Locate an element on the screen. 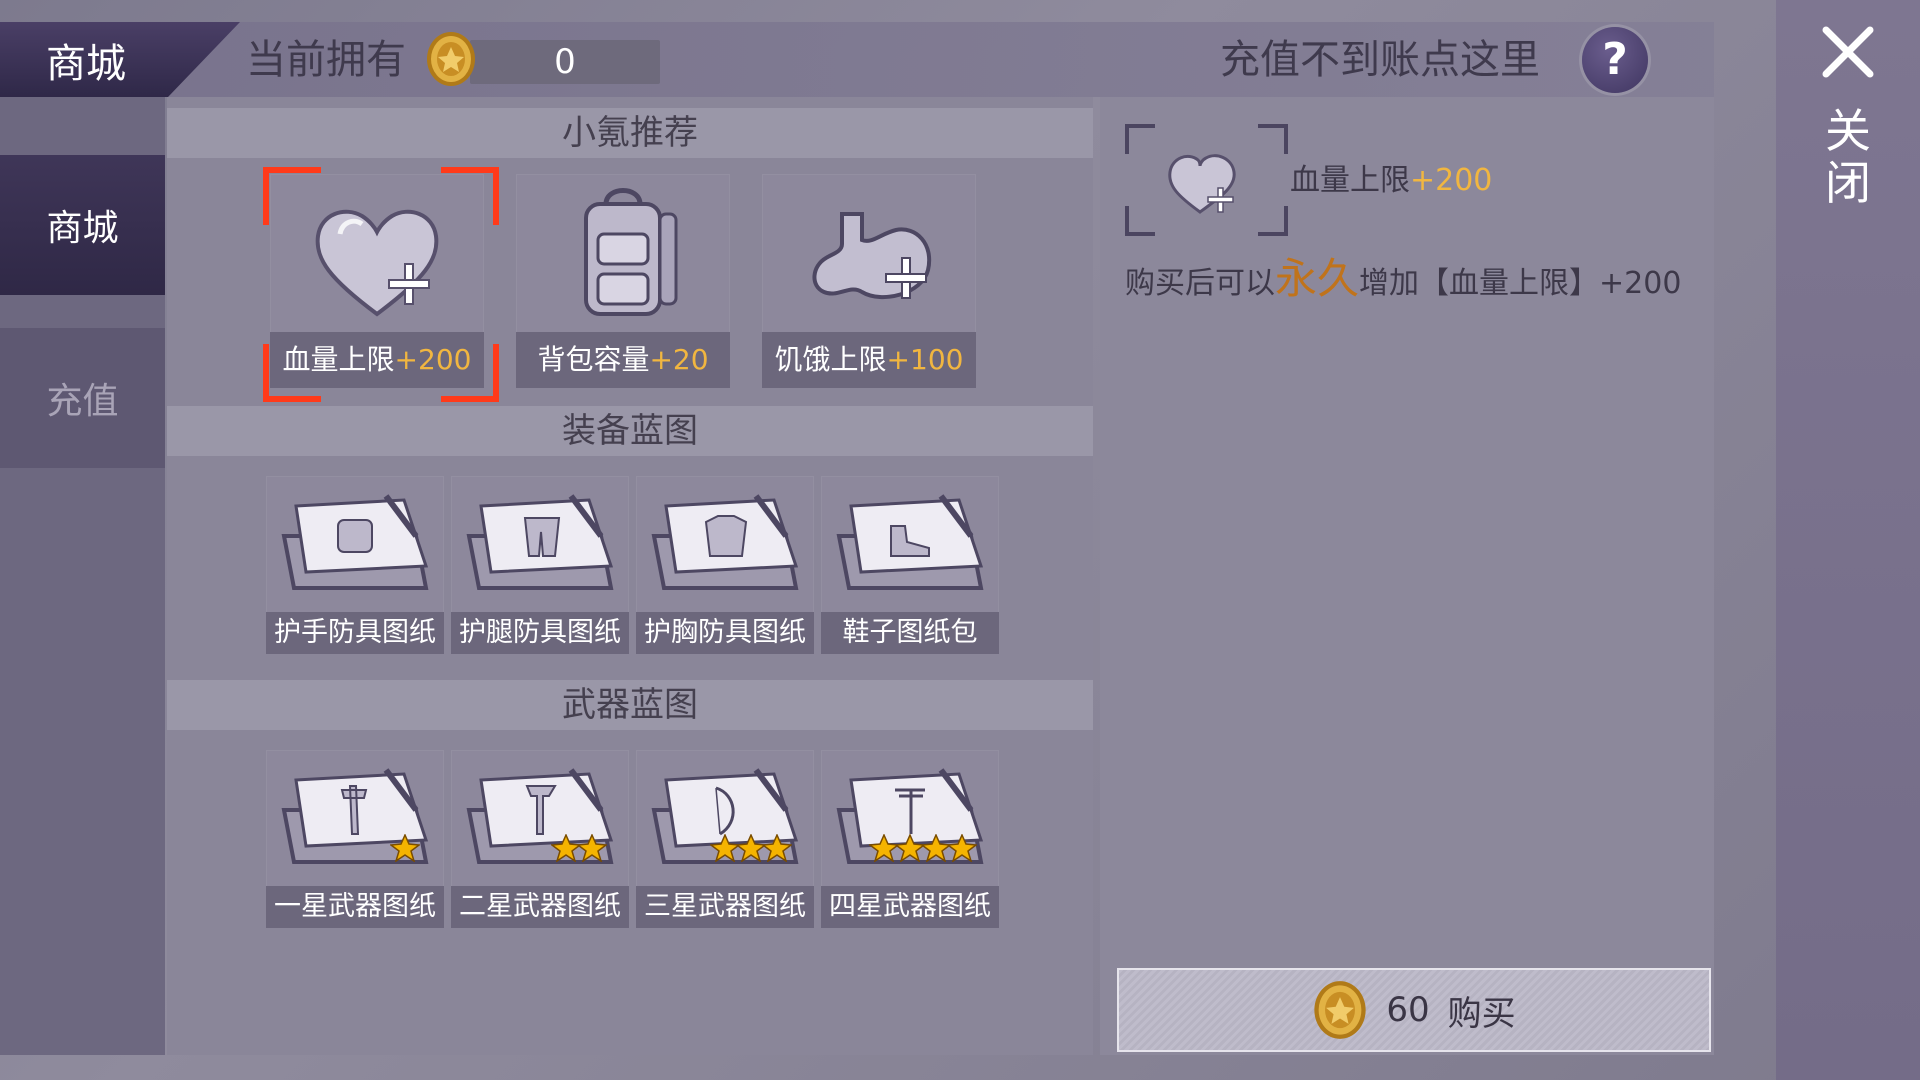 Image resolution: width=1920 pixels, height=1080 pixels. item-label: 护腿防具图纸 is located at coordinates (540, 633).